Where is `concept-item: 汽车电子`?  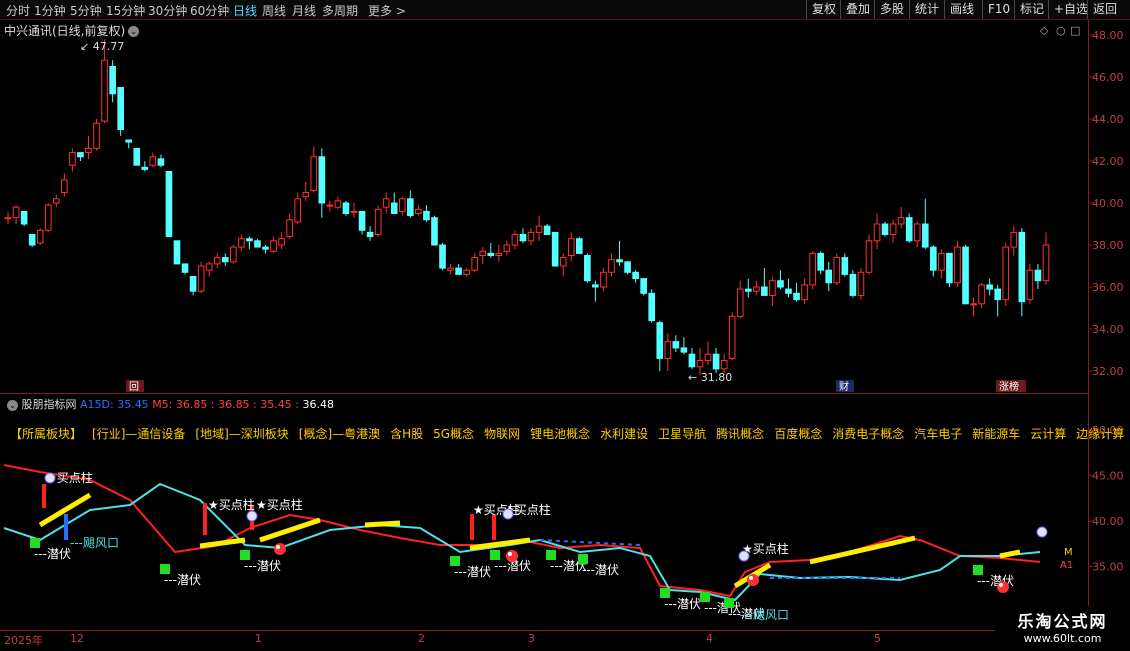
concept-item: 汽车电子 is located at coordinates (938, 434).